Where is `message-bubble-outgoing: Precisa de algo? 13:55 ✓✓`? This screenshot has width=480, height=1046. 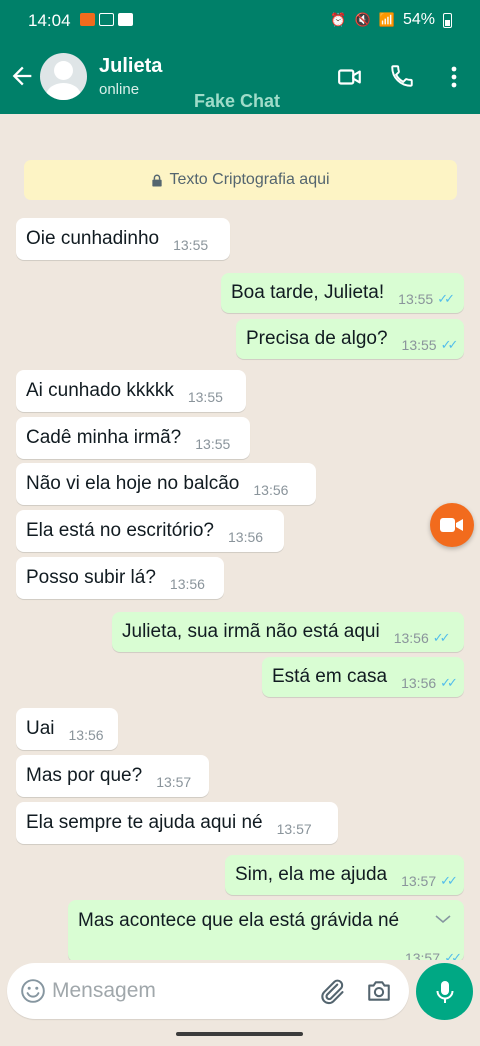
message-bubble-outgoing: Precisa de algo? 13:55 ✓✓ is located at coordinates (350, 339).